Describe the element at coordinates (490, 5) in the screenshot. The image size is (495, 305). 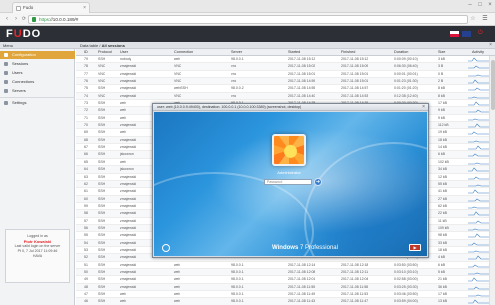
I see `close-window-icon: ×` at that location.